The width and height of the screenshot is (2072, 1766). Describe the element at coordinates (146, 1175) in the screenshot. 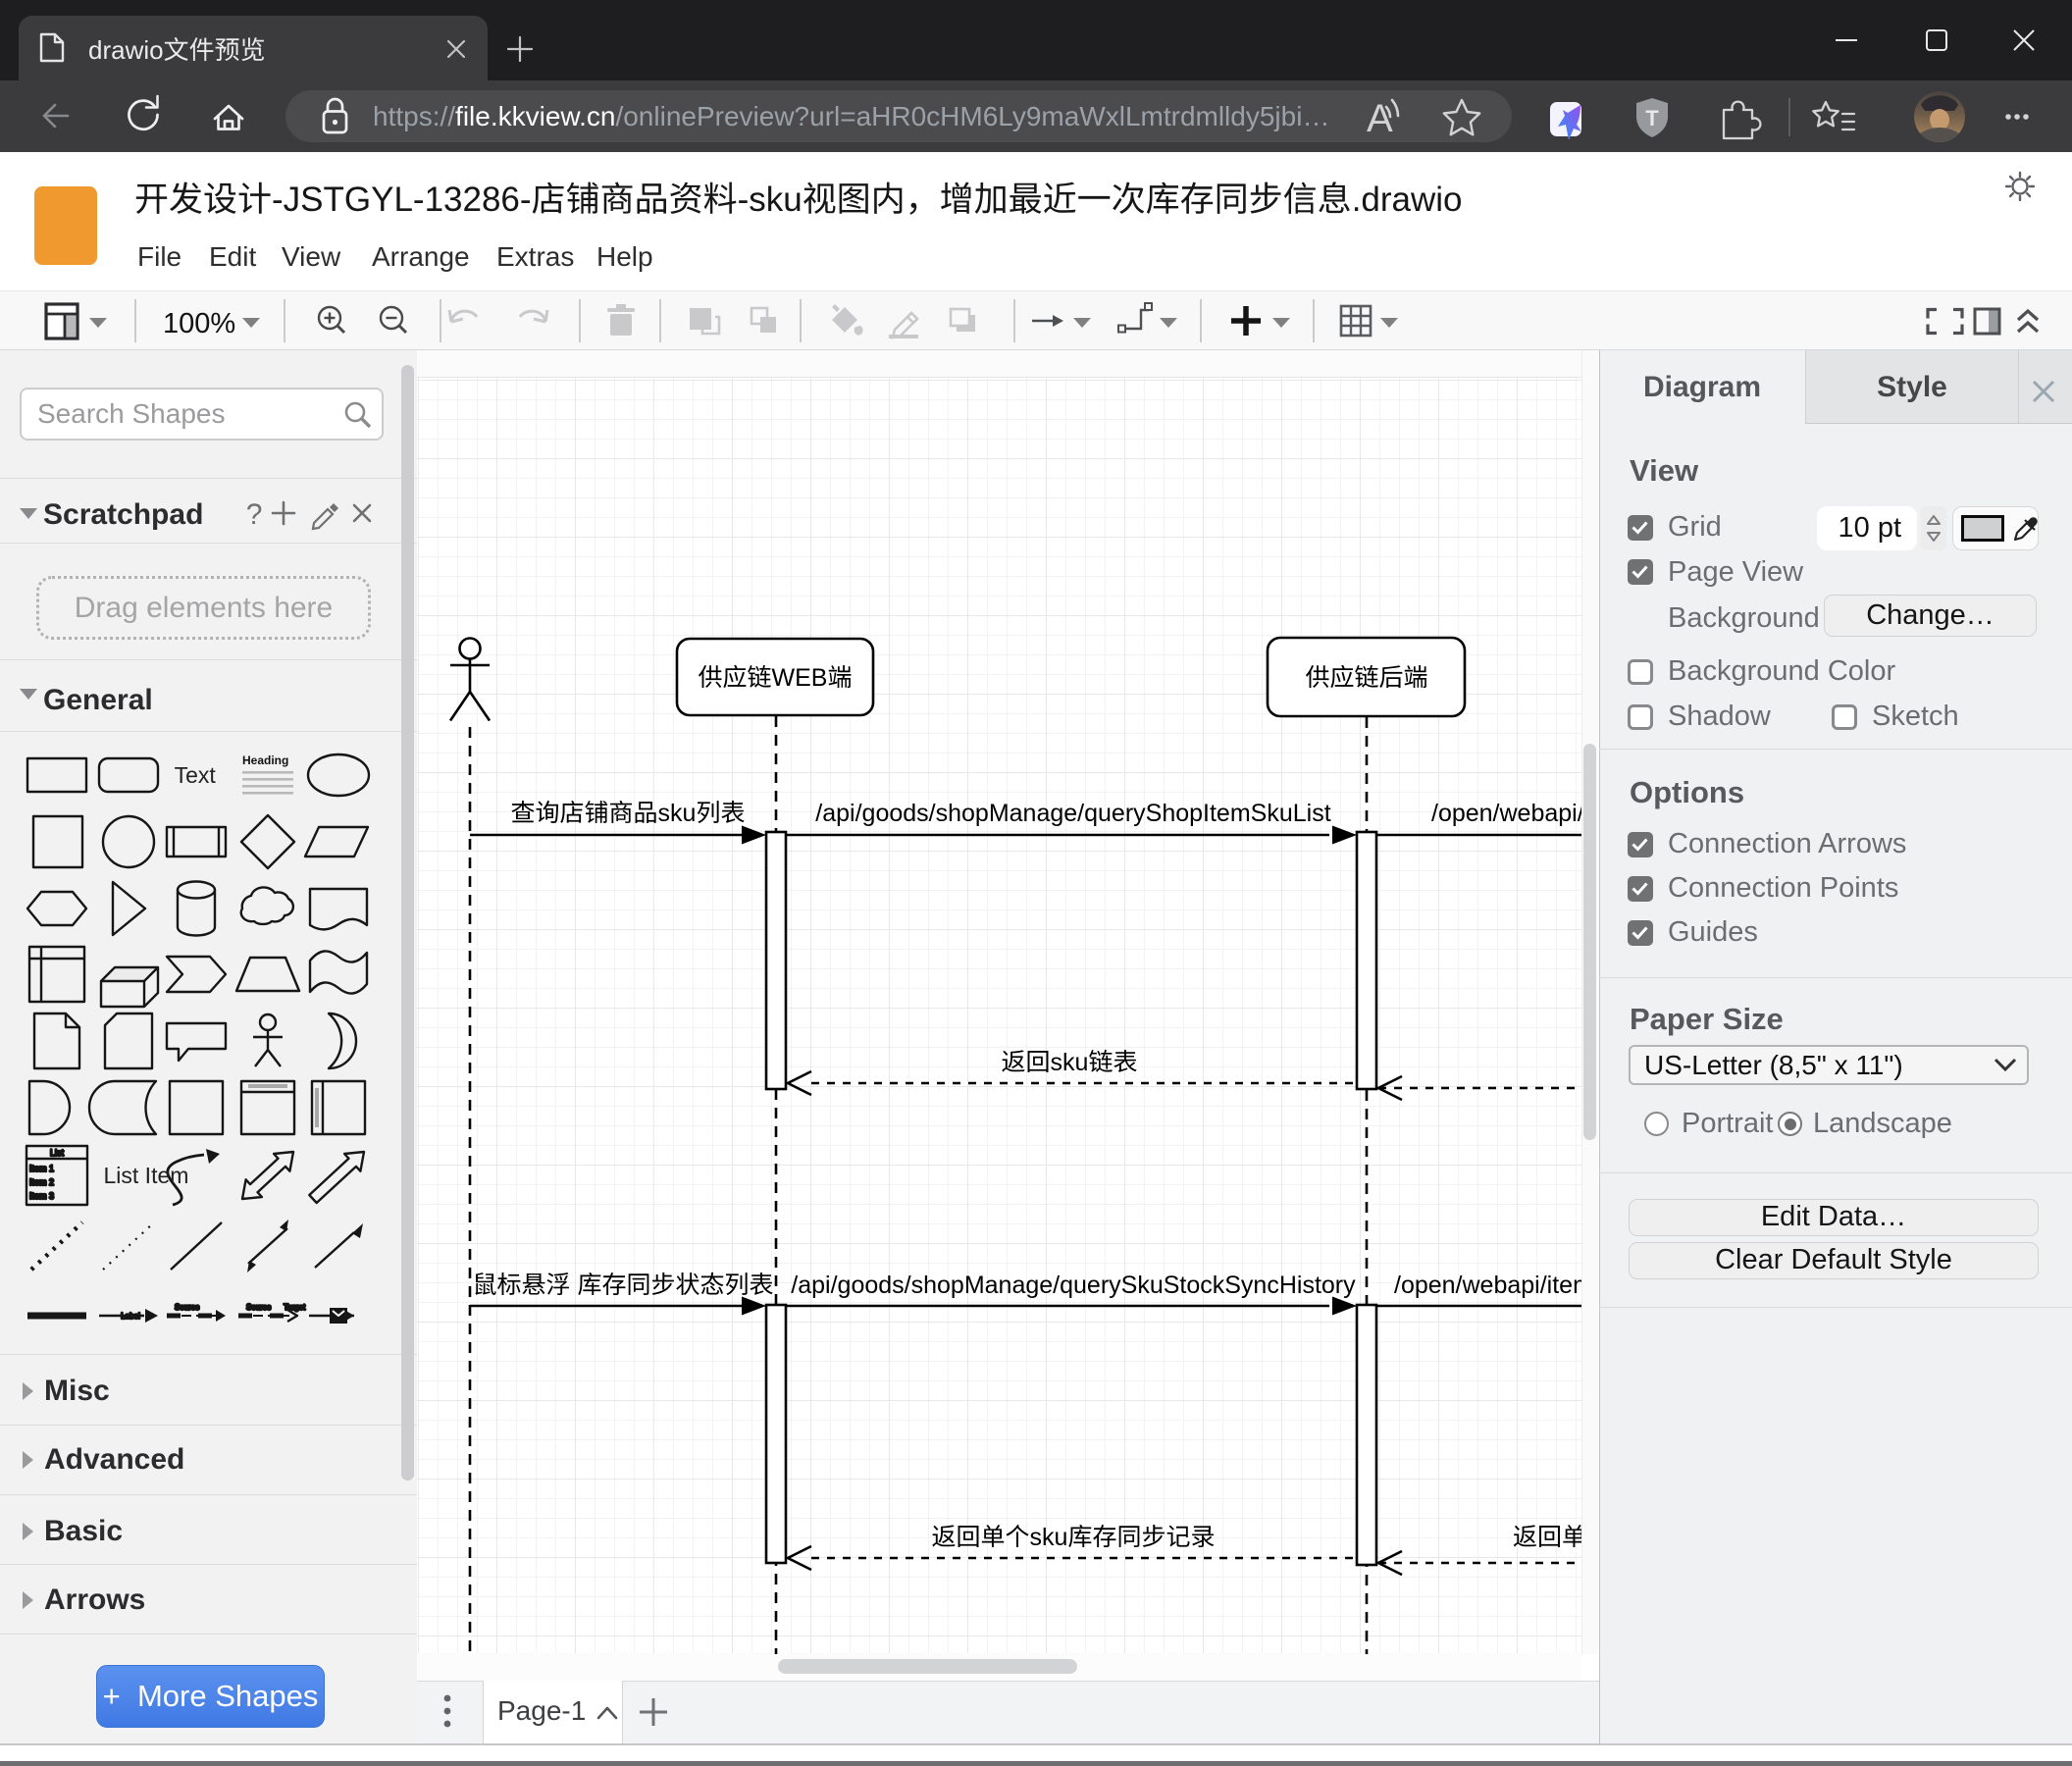

I see `svg-text: List Item` at that location.